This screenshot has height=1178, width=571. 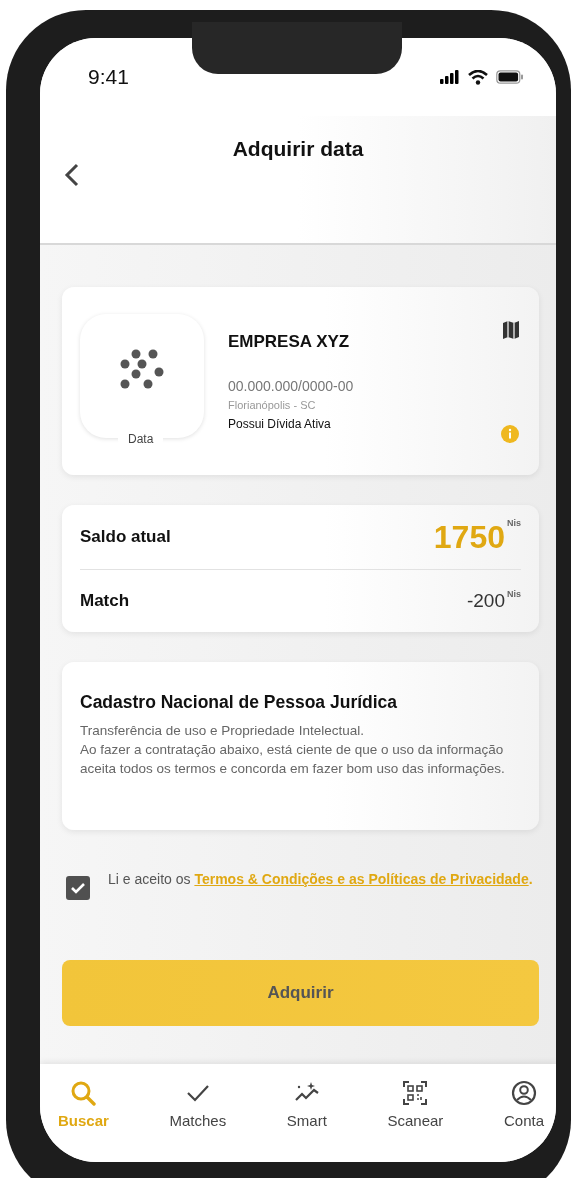 What do you see at coordinates (415, 1093) in the screenshot?
I see `qr-scan-icon` at bounding box center [415, 1093].